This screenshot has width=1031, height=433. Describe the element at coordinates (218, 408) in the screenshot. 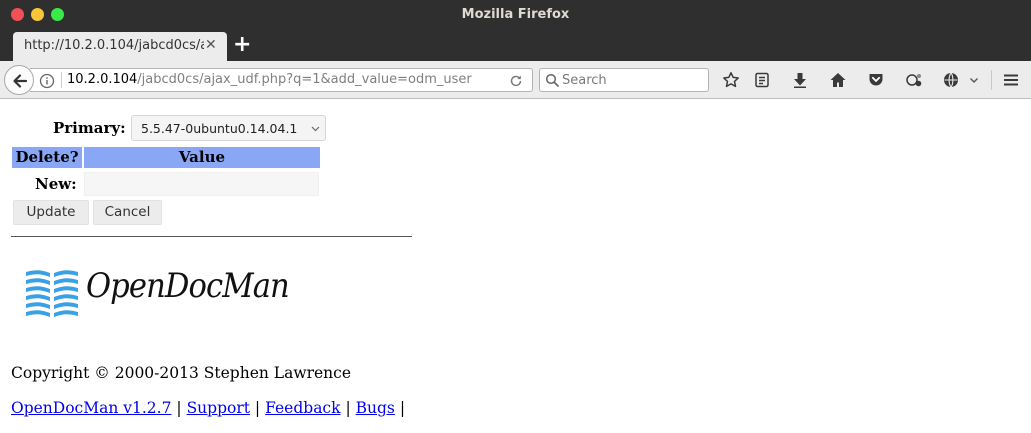

I see `support-link: Support` at that location.